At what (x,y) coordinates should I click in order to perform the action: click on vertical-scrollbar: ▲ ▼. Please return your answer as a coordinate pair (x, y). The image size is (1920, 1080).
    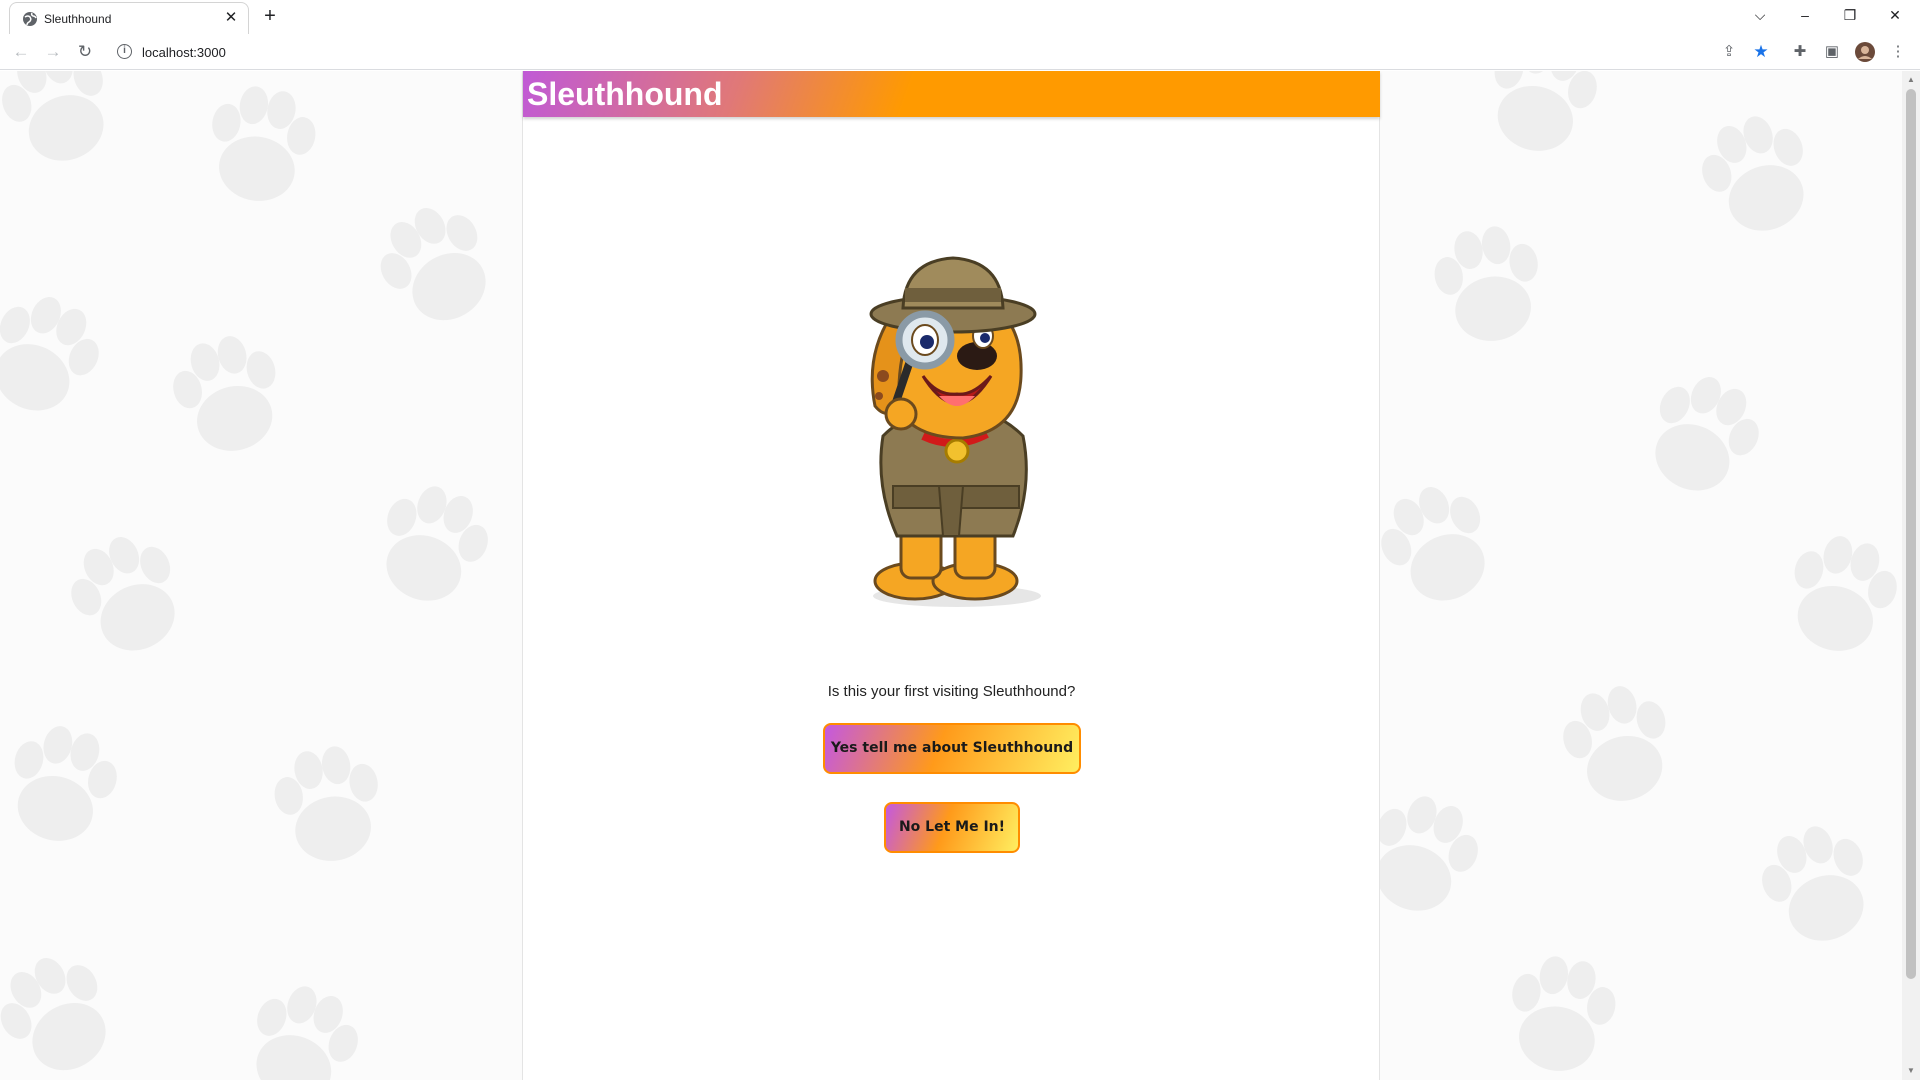
    Looking at the image, I should click on (1911, 575).